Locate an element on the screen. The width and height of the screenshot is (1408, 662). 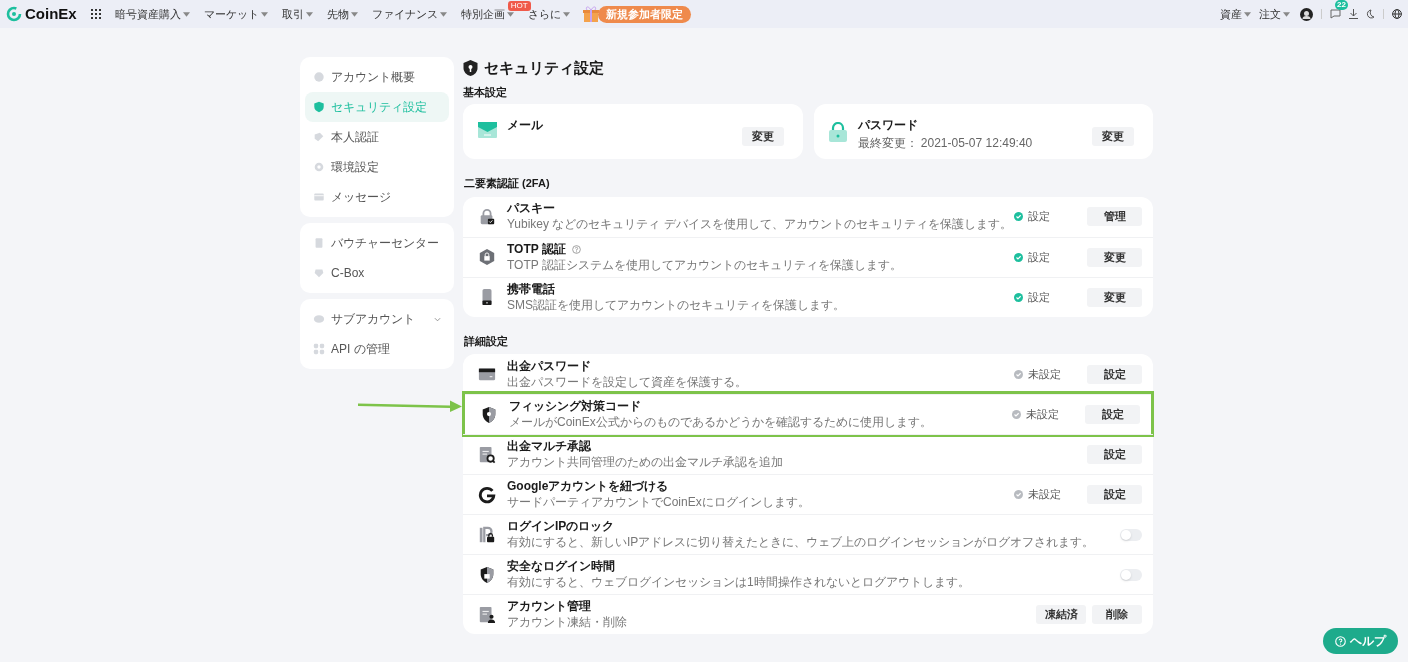
nav-menu-item: 注文 is located at coordinates (1270, 14).